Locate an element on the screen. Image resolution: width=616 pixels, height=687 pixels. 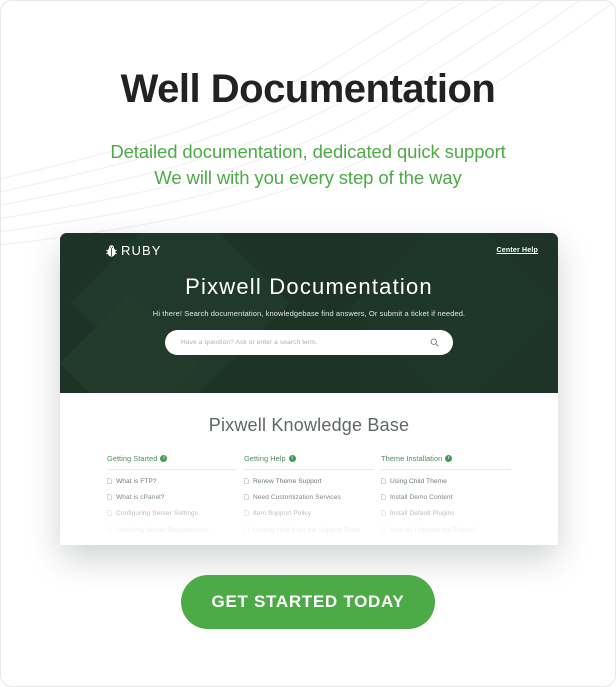
mockup-topbar: RUBY Center Help is located at coordinates (309, 245).